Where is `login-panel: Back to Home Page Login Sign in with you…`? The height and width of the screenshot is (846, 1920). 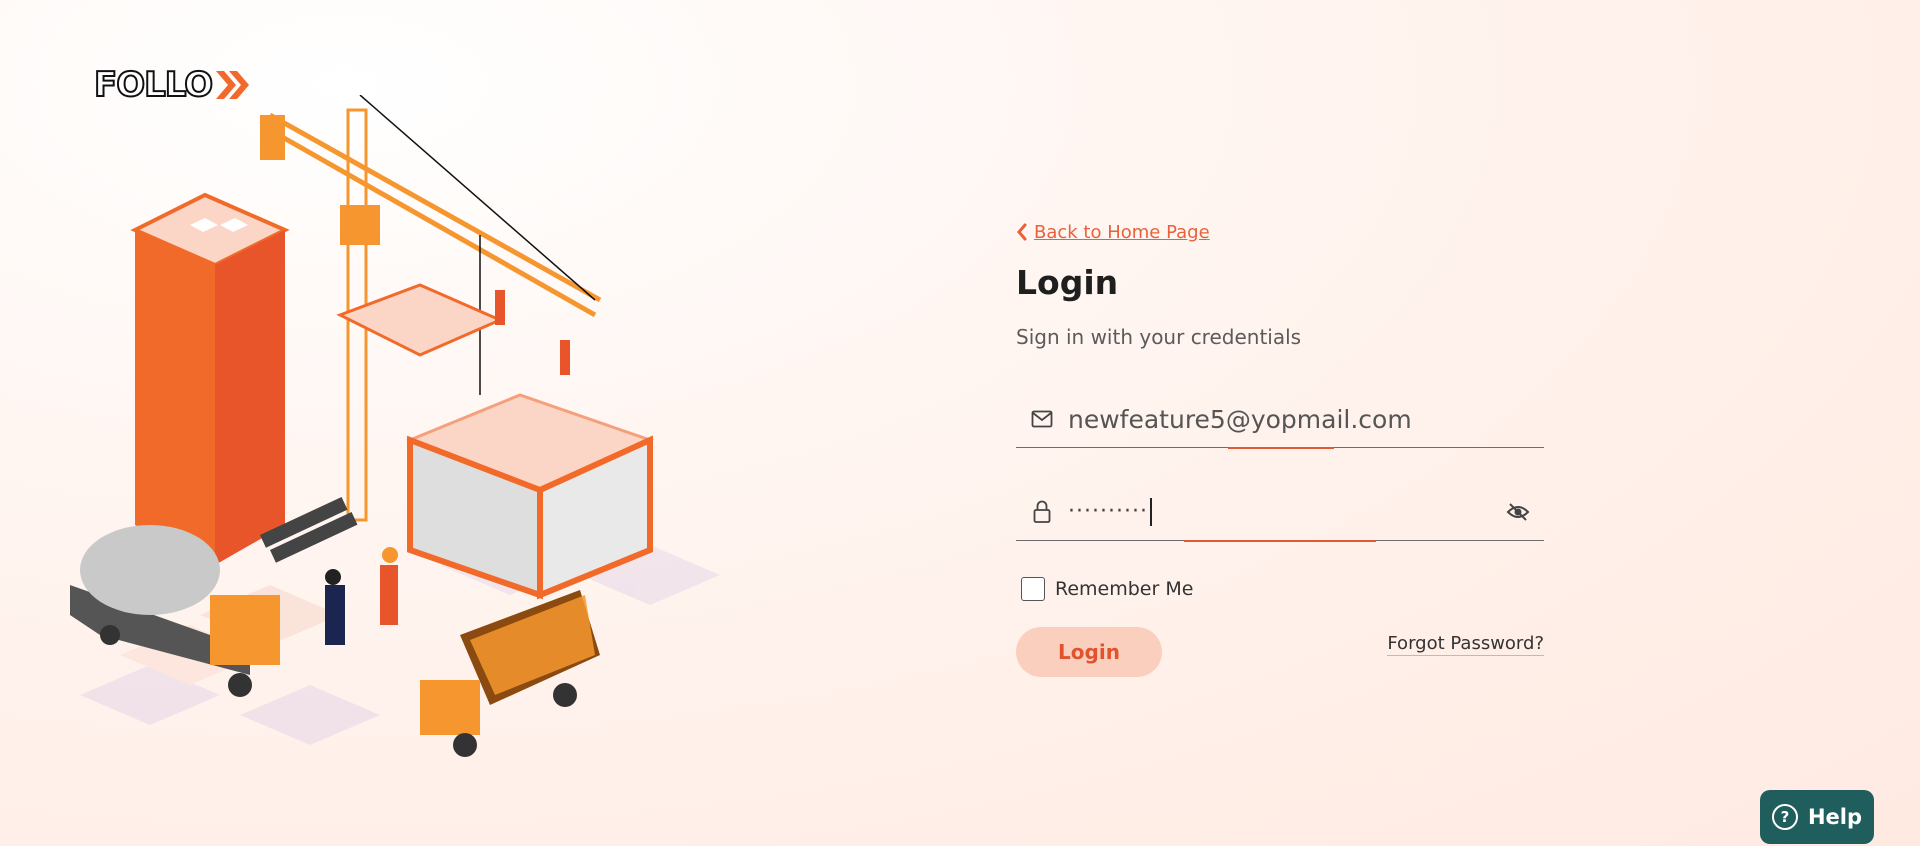 login-panel: Back to Home Page Login Sign in with you… is located at coordinates (1280, 447).